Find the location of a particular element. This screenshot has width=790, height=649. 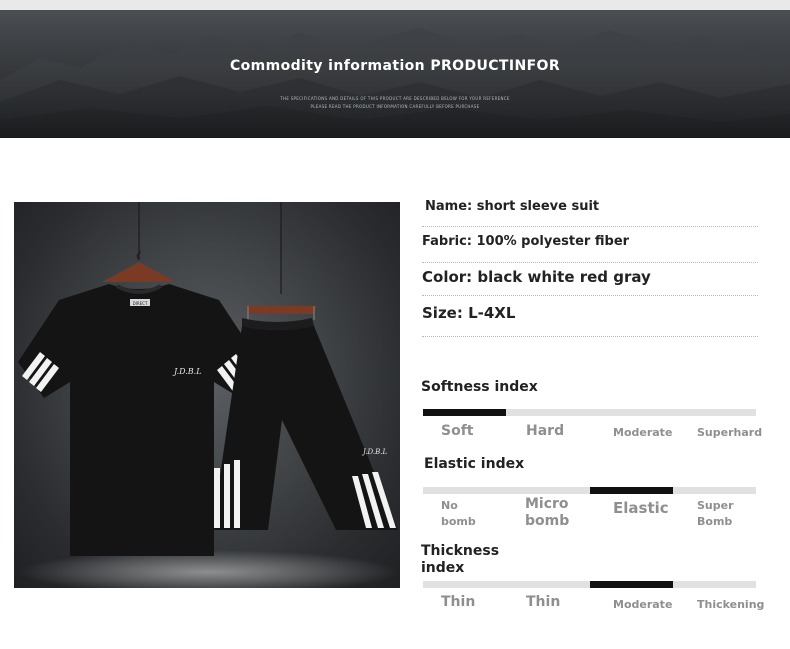

softness-level-label: Moderate is located at coordinates (643, 432).